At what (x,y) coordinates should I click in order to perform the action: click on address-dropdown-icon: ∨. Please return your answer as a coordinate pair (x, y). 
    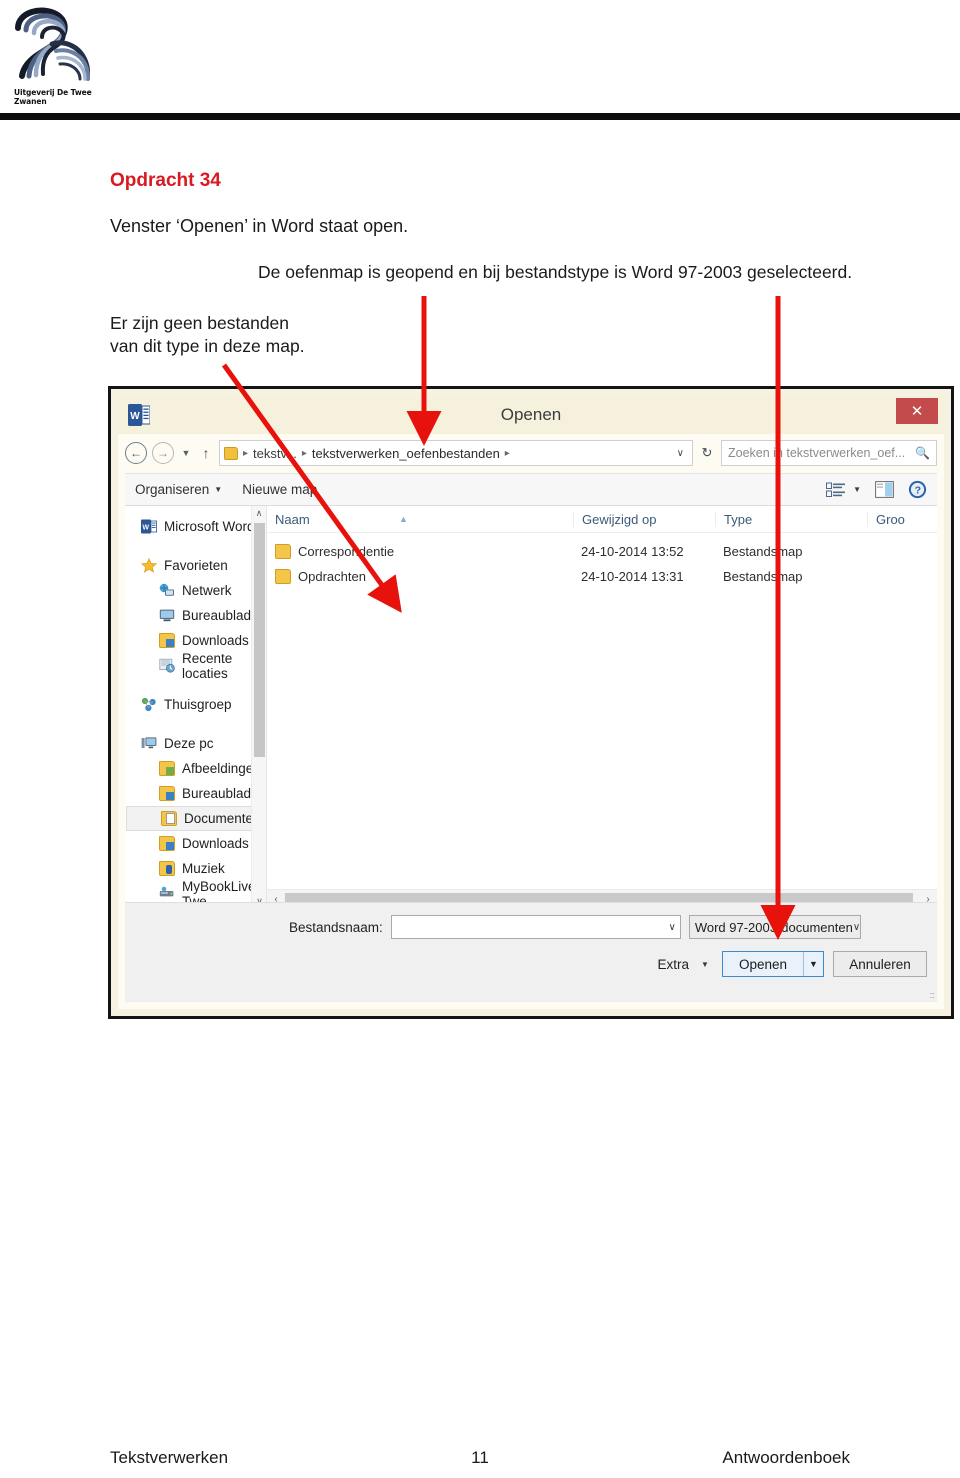
    Looking at the image, I should click on (682, 453).